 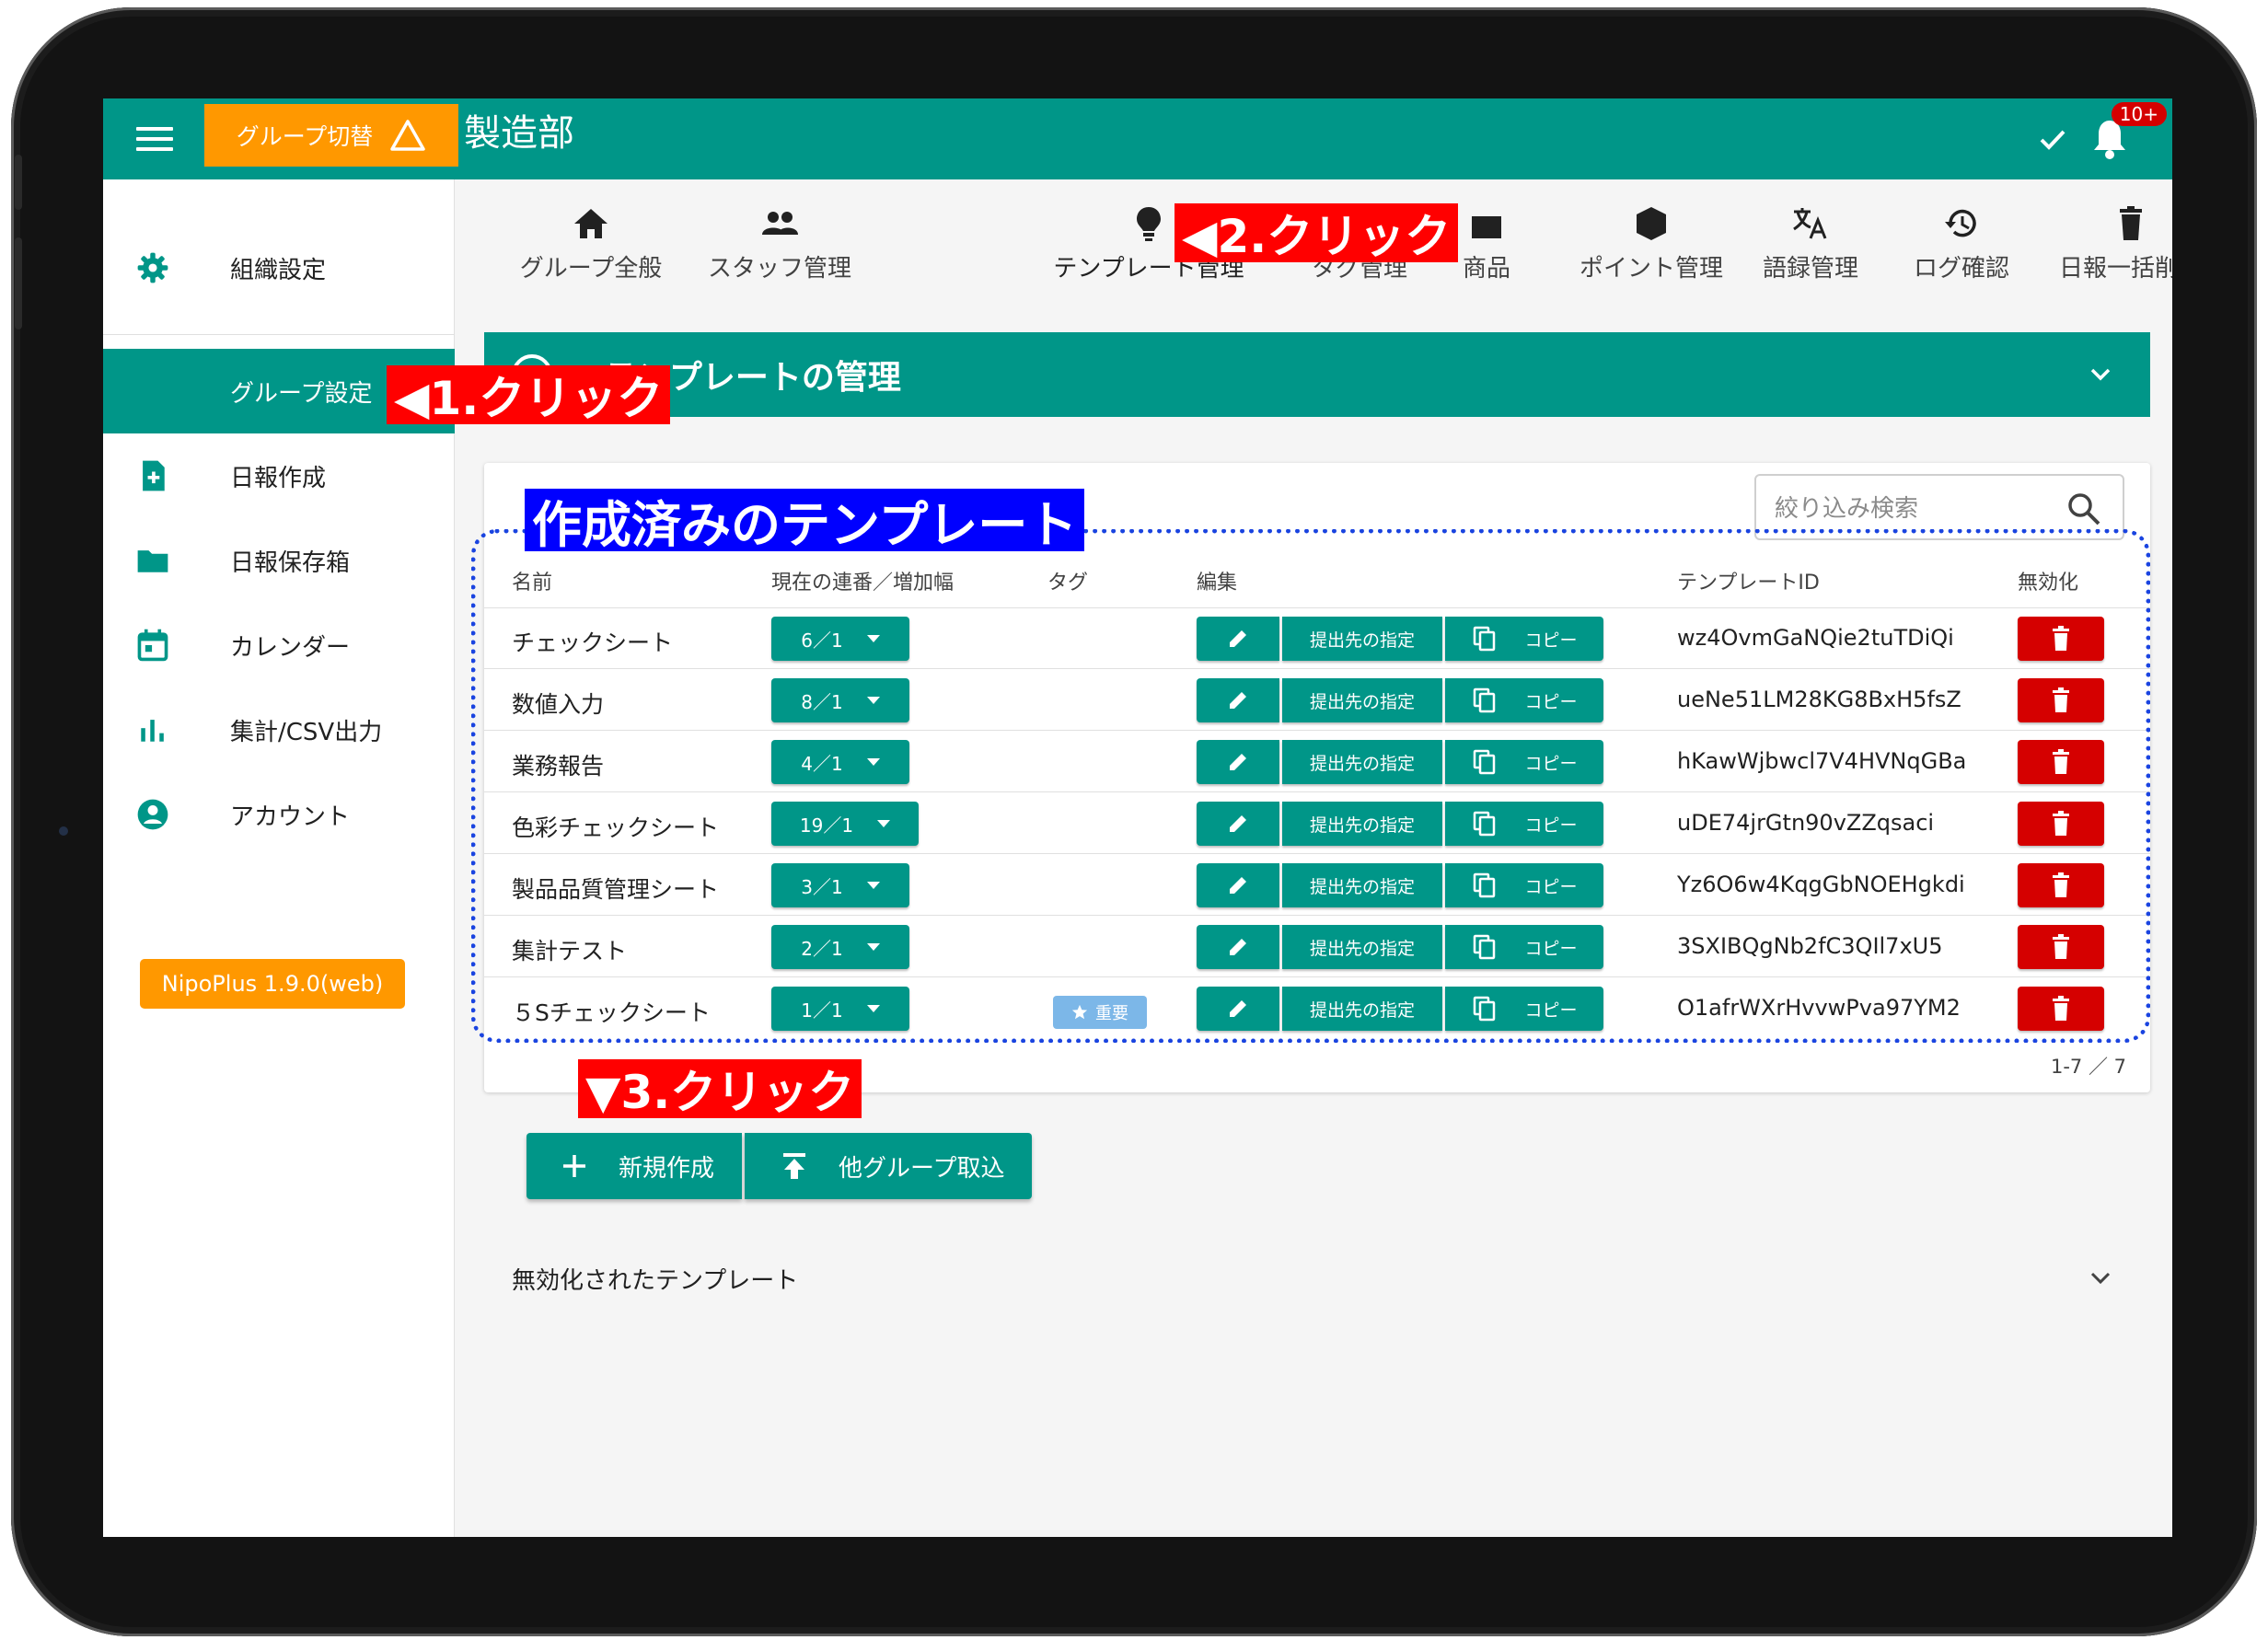 I want to click on search-input, so click(x=1913, y=509).